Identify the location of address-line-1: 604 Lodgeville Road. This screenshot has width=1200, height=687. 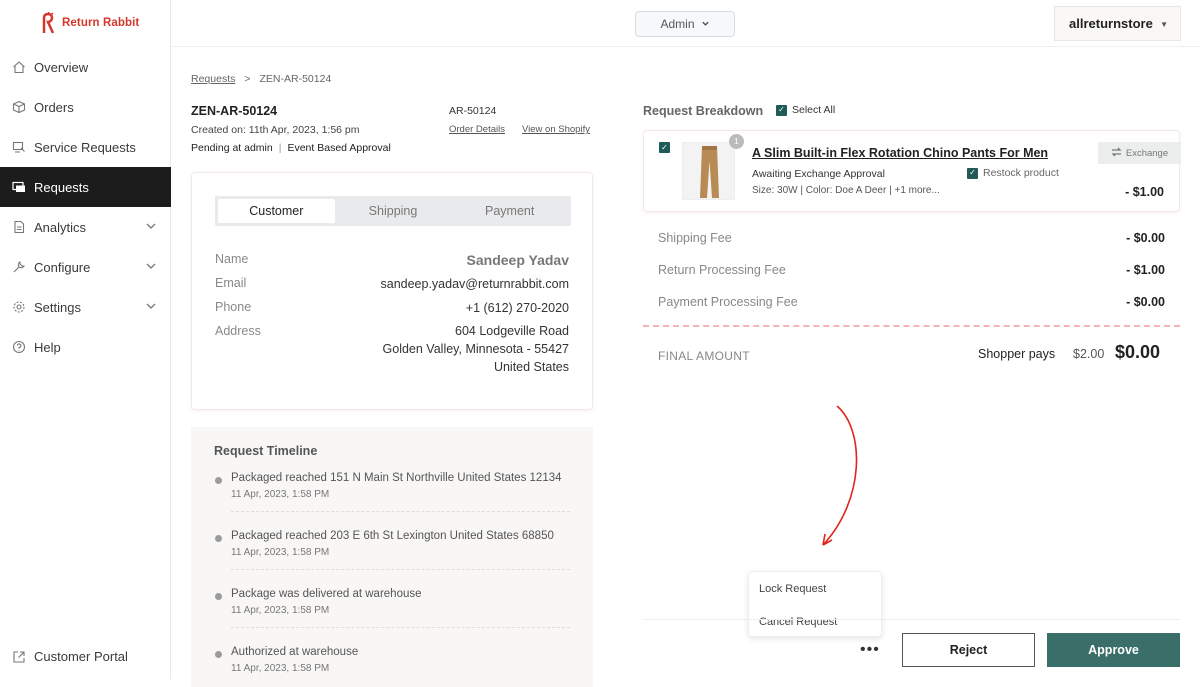
(512, 331).